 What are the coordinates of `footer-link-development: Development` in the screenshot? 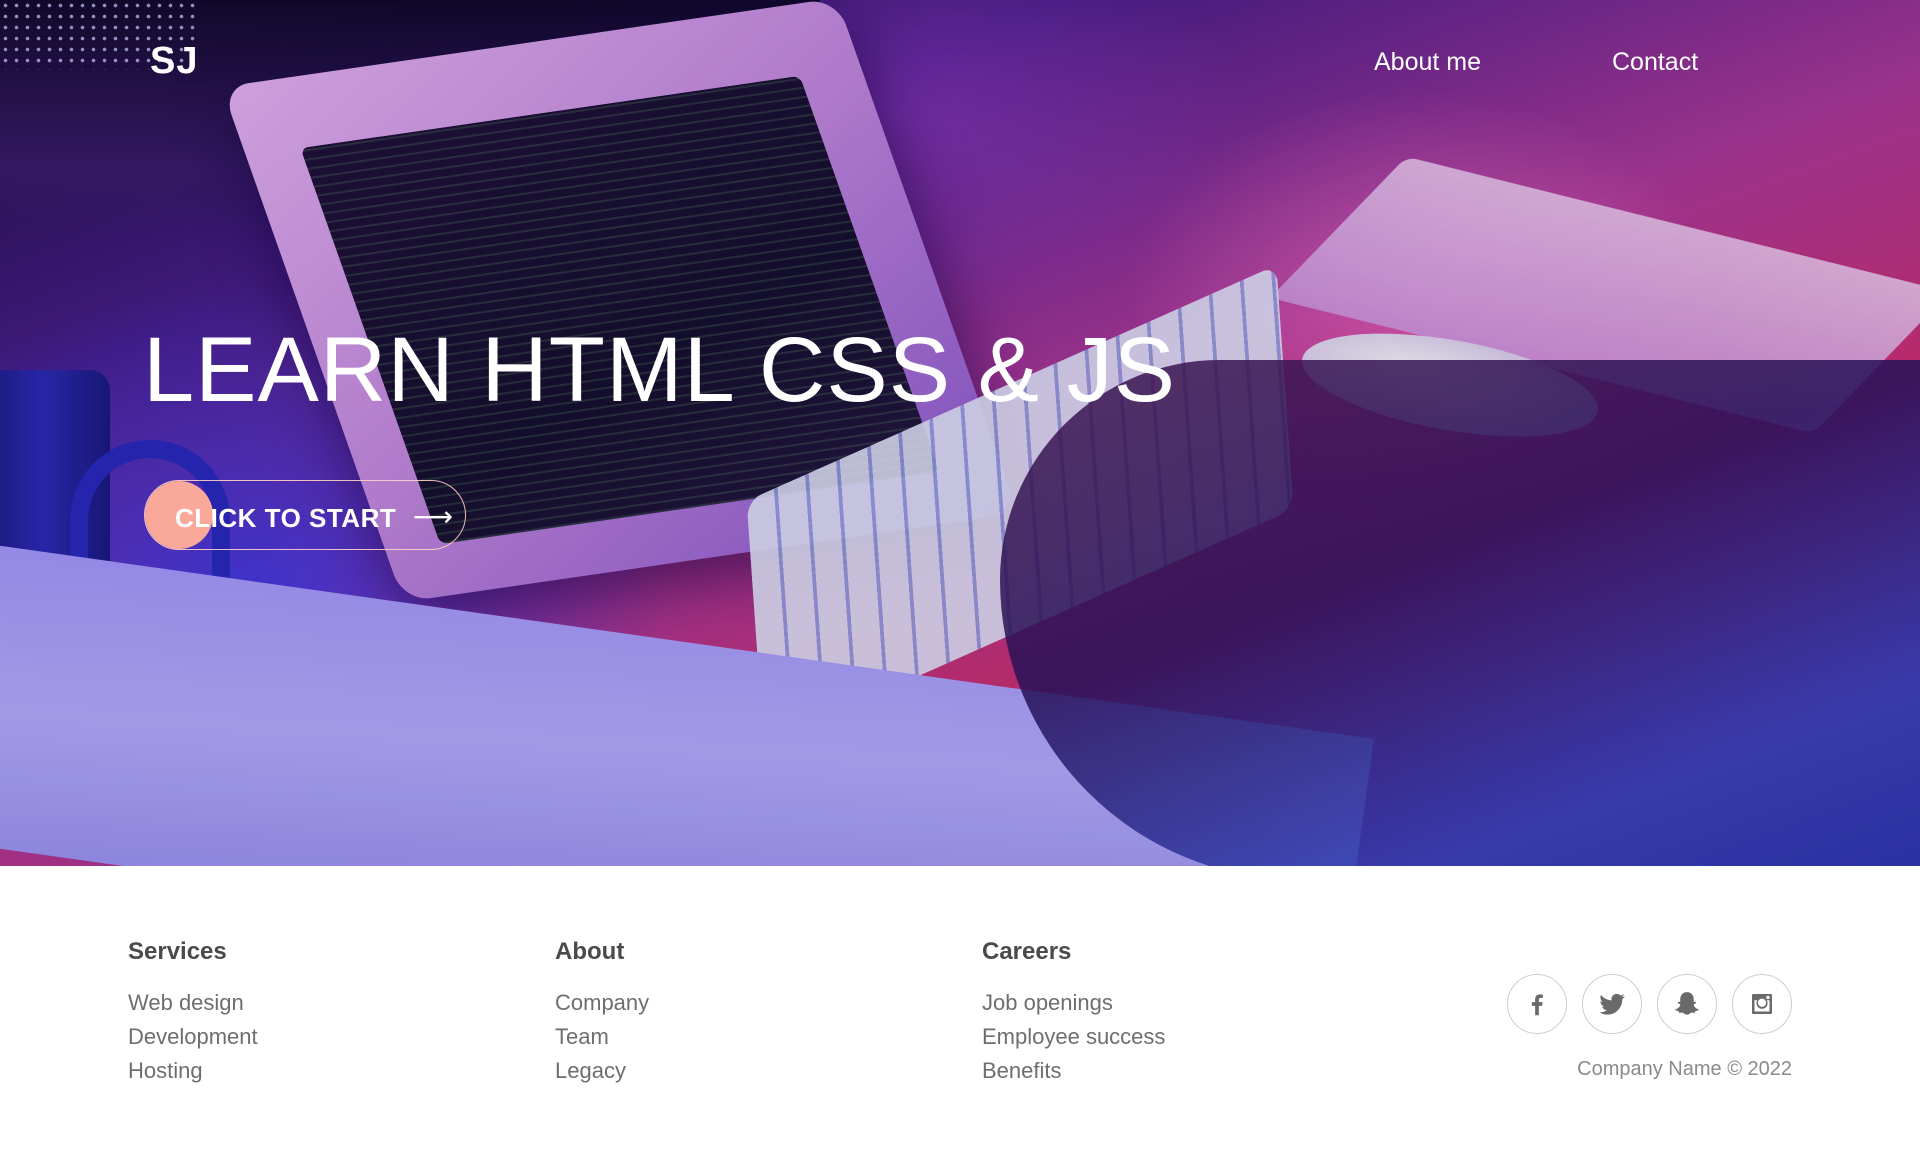 It's located at (193, 1039).